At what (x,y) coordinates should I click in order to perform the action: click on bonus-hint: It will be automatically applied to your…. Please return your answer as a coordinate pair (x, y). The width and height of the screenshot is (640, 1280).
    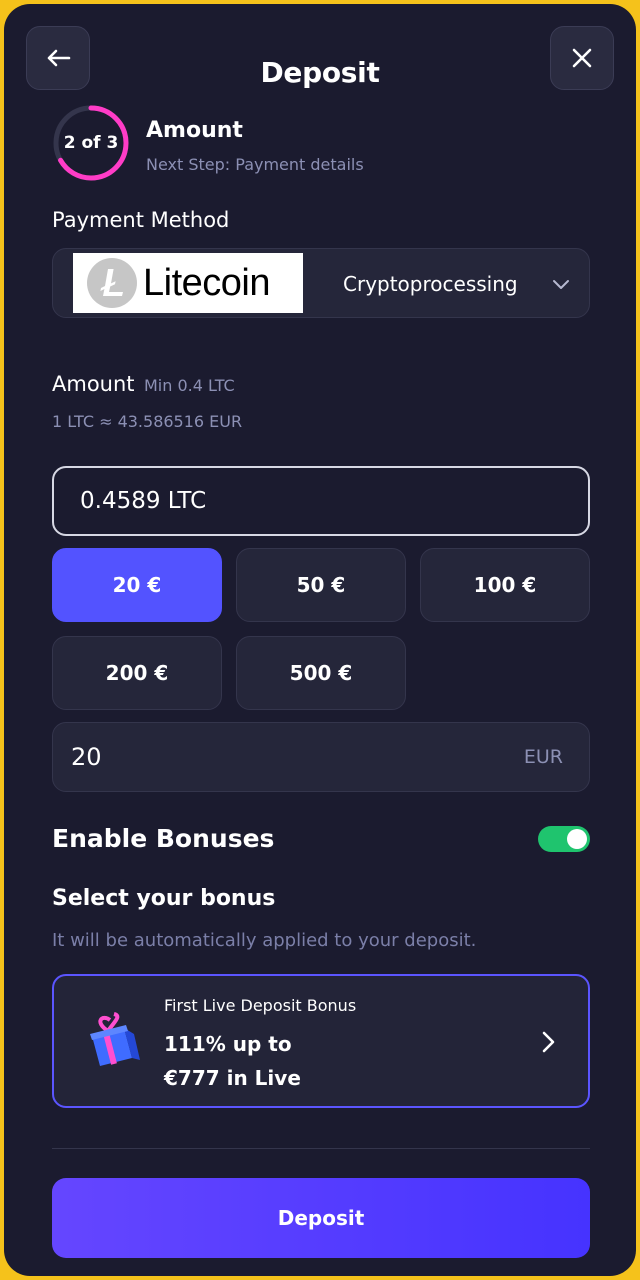
    Looking at the image, I should click on (264, 940).